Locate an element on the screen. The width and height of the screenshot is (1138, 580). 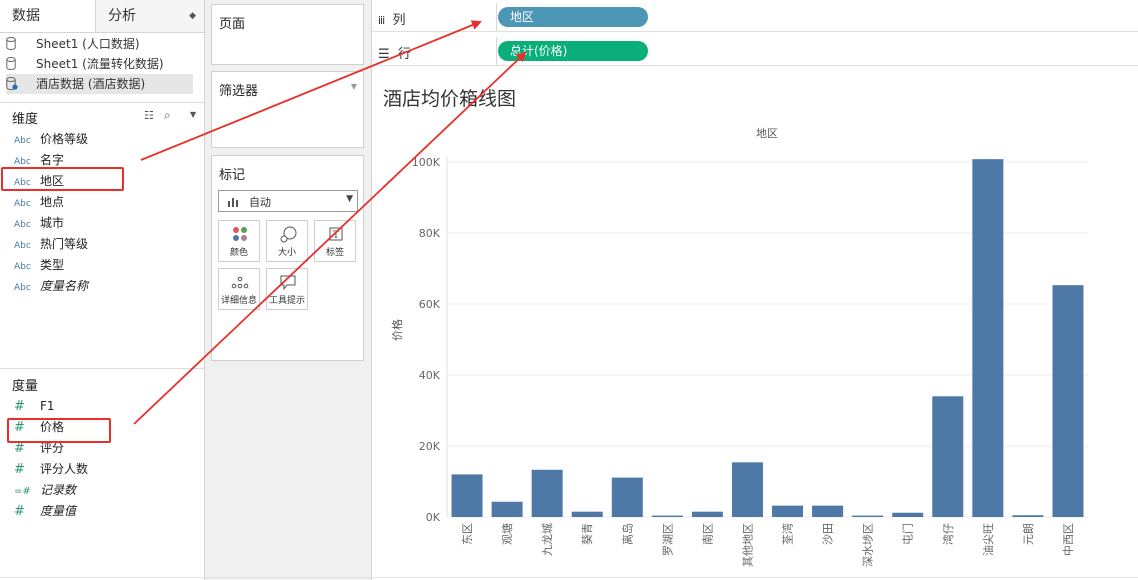
x-tick-label: 观塘 is located at coordinates (507, 534).